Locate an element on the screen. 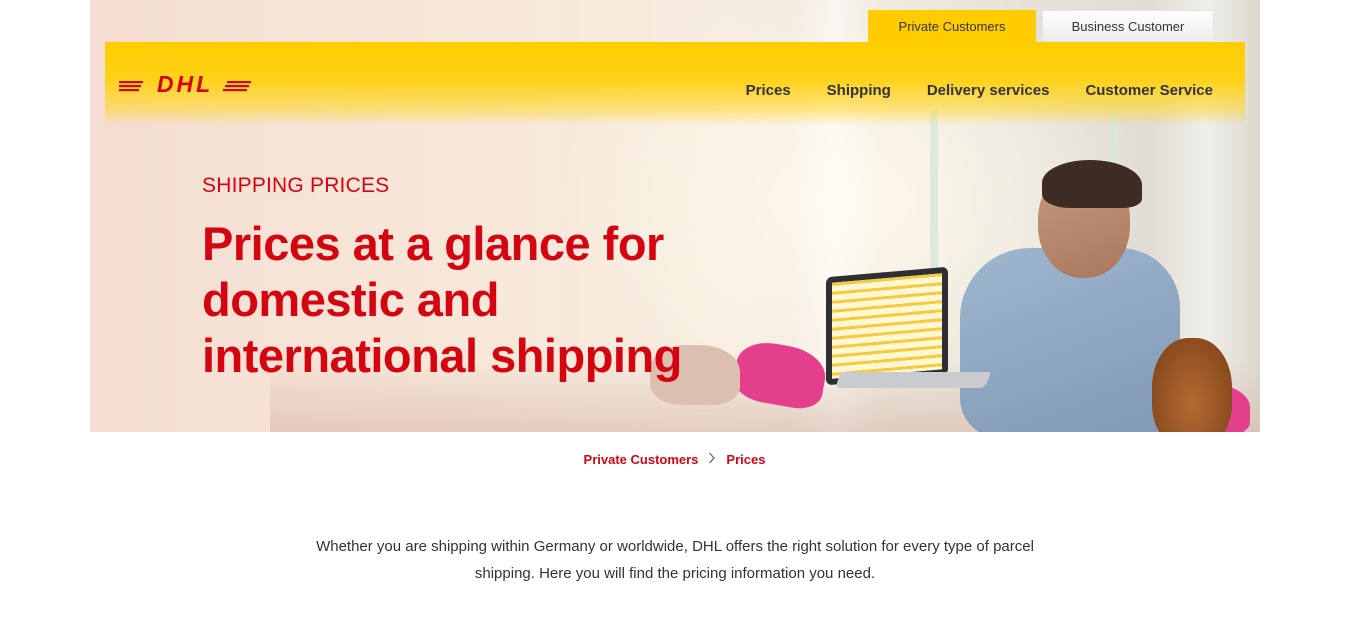 The height and width of the screenshot is (632, 1349). chevron-right-icon is located at coordinates (712, 459).